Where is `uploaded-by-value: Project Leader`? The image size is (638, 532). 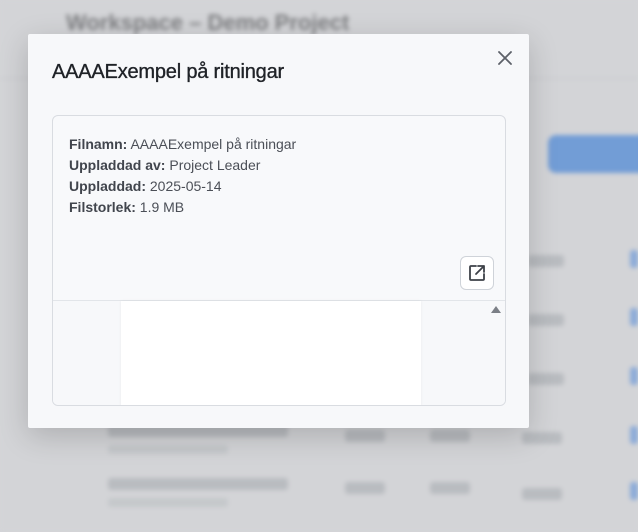 uploaded-by-value: Project Leader is located at coordinates (215, 165).